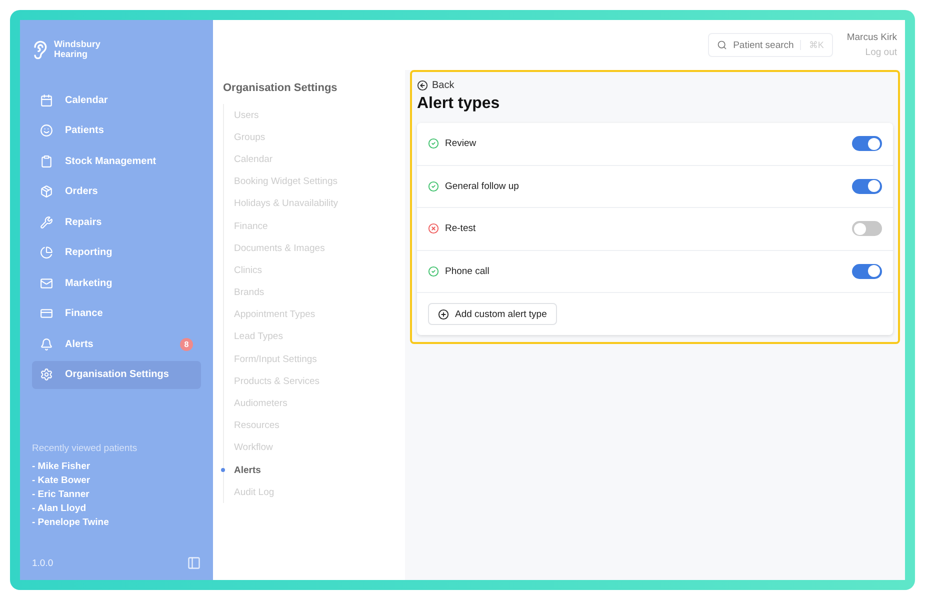 The width and height of the screenshot is (925, 600). What do you see at coordinates (881, 52) in the screenshot?
I see `logout-link: Log out` at bounding box center [881, 52].